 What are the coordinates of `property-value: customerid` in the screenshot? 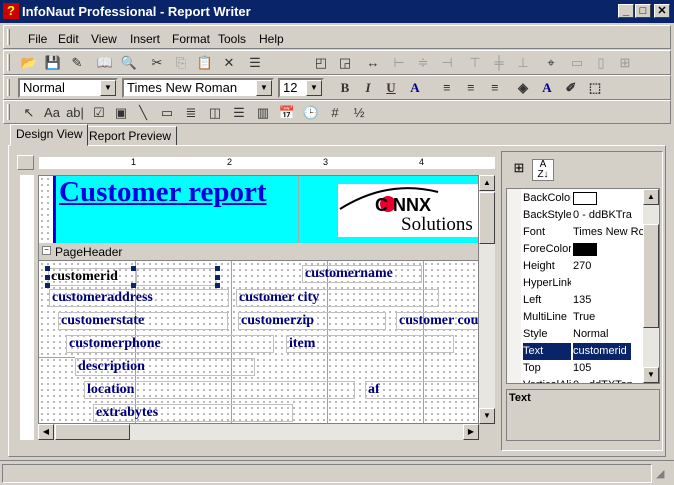 It's located at (602, 351).